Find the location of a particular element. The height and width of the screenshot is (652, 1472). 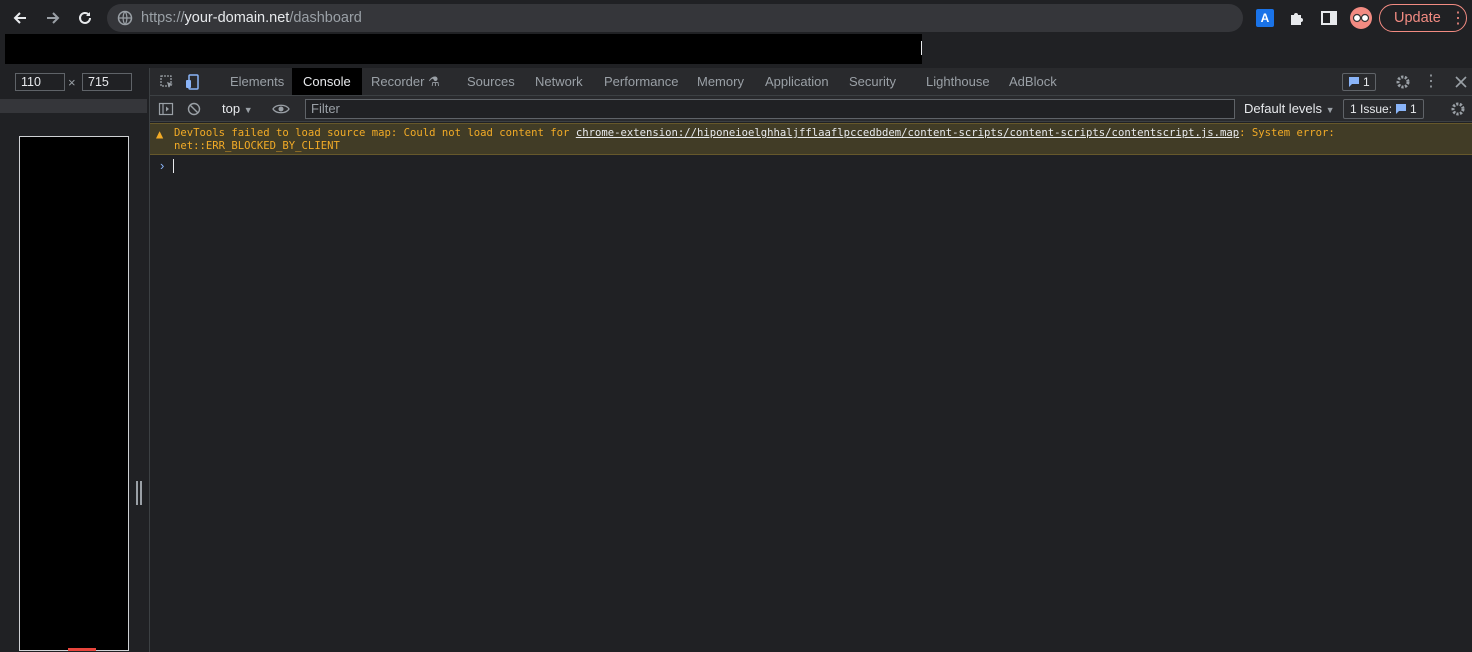

tab-network: Network is located at coordinates (559, 81).